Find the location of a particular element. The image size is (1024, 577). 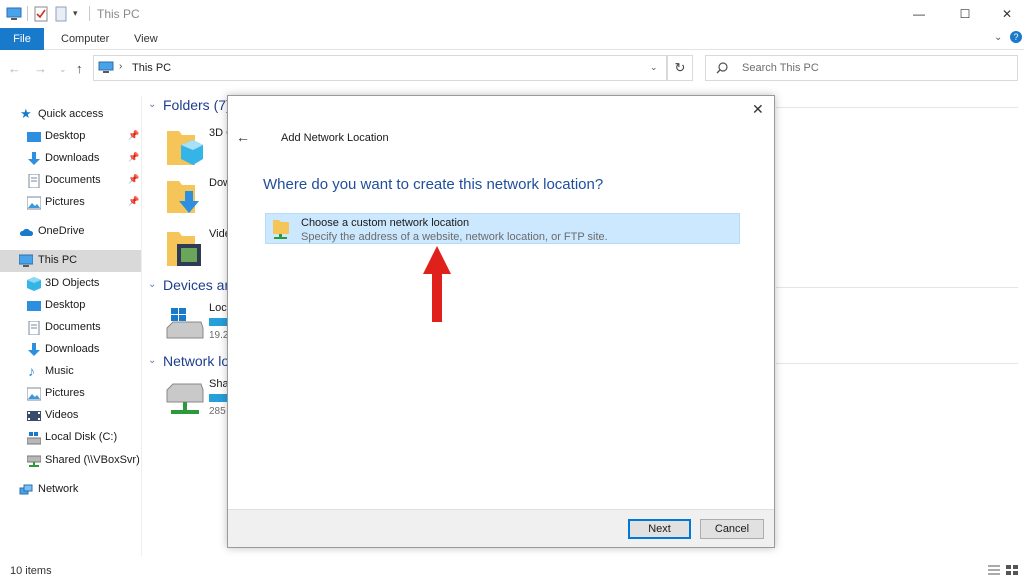

group-label: Network lo is located at coordinates (196, 361).